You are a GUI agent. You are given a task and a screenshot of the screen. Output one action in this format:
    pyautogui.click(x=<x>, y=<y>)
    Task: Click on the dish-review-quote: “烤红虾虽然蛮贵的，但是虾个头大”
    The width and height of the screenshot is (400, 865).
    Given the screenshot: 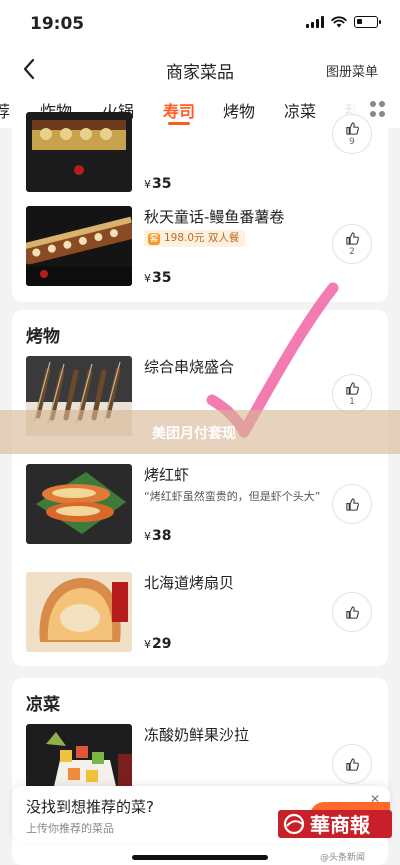 What is the action you would take?
    pyautogui.click(x=232, y=496)
    